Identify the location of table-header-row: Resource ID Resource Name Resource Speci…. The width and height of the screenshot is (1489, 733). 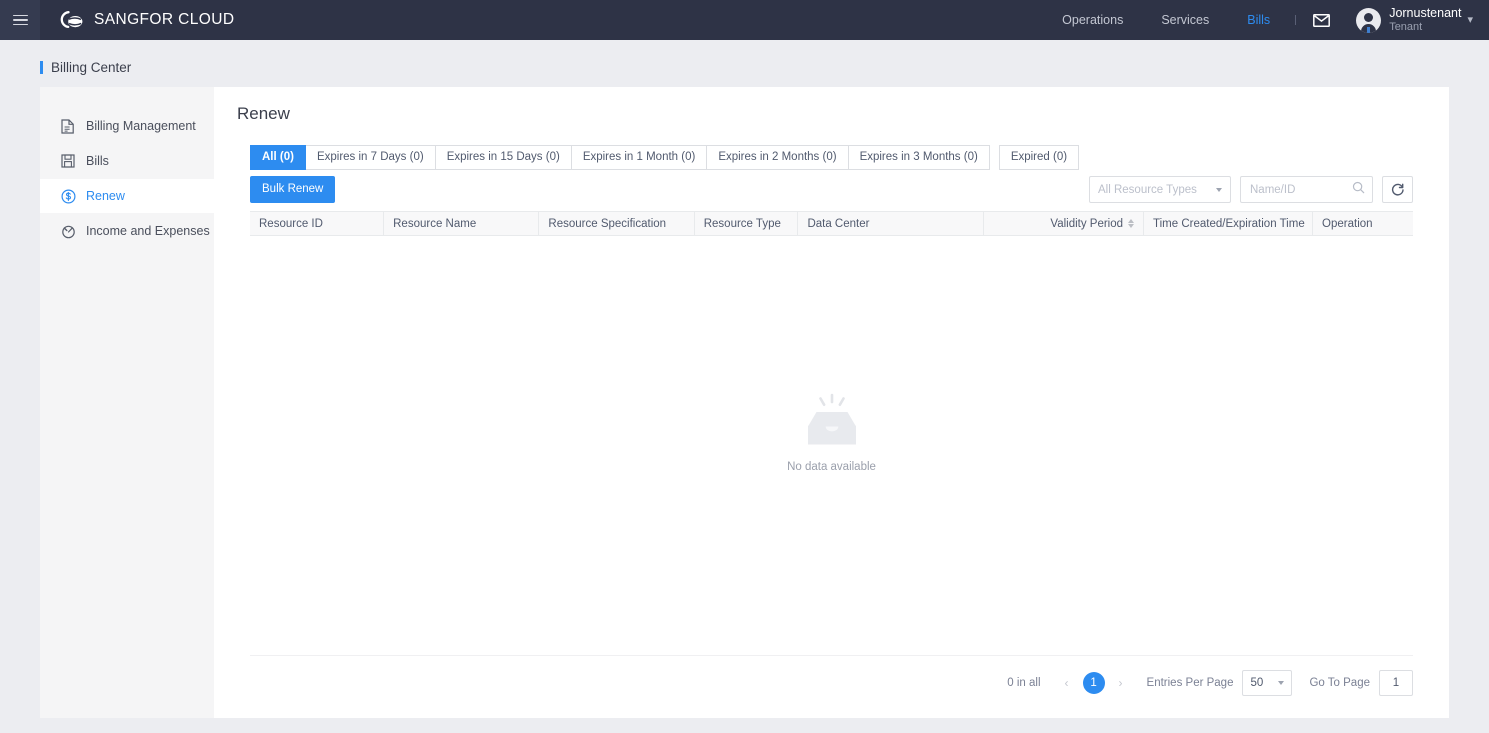
(831, 223).